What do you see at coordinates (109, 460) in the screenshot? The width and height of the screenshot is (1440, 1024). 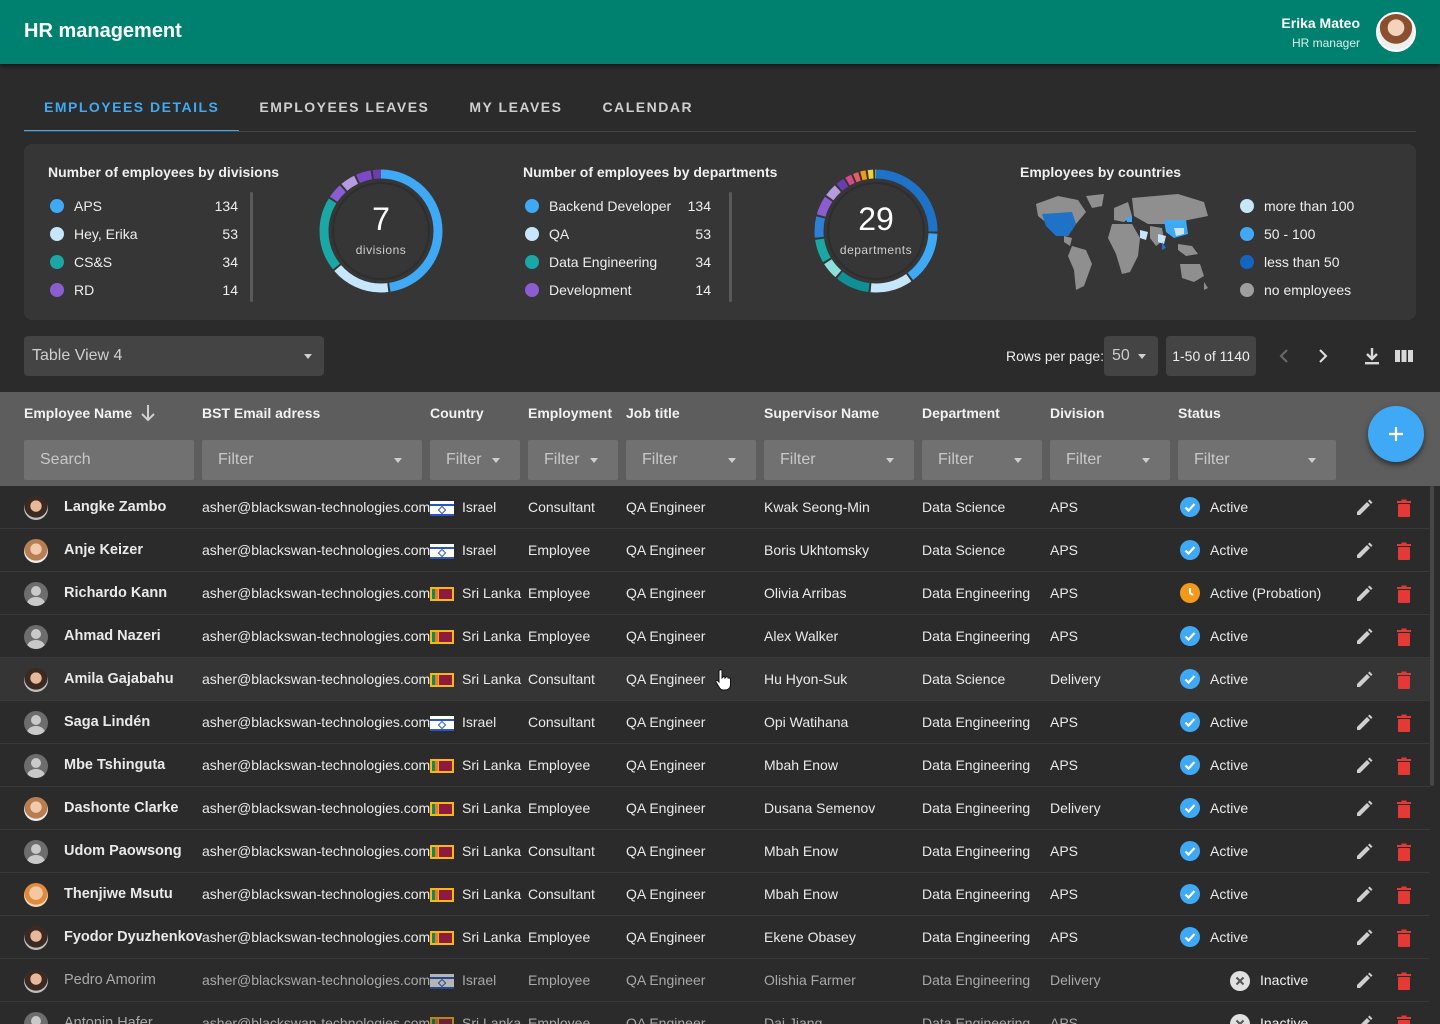 I see `search-input: Search` at bounding box center [109, 460].